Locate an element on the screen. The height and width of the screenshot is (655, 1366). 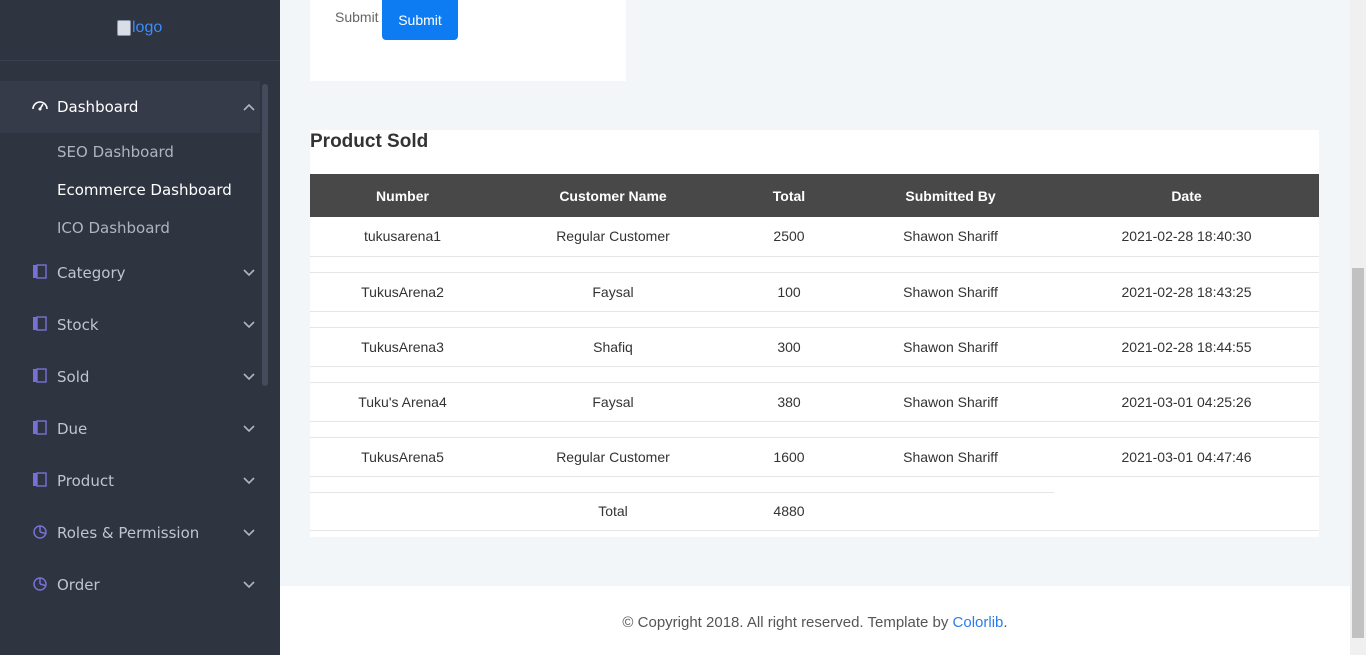
cell-number: Tuku's Arena4 is located at coordinates (402, 402).